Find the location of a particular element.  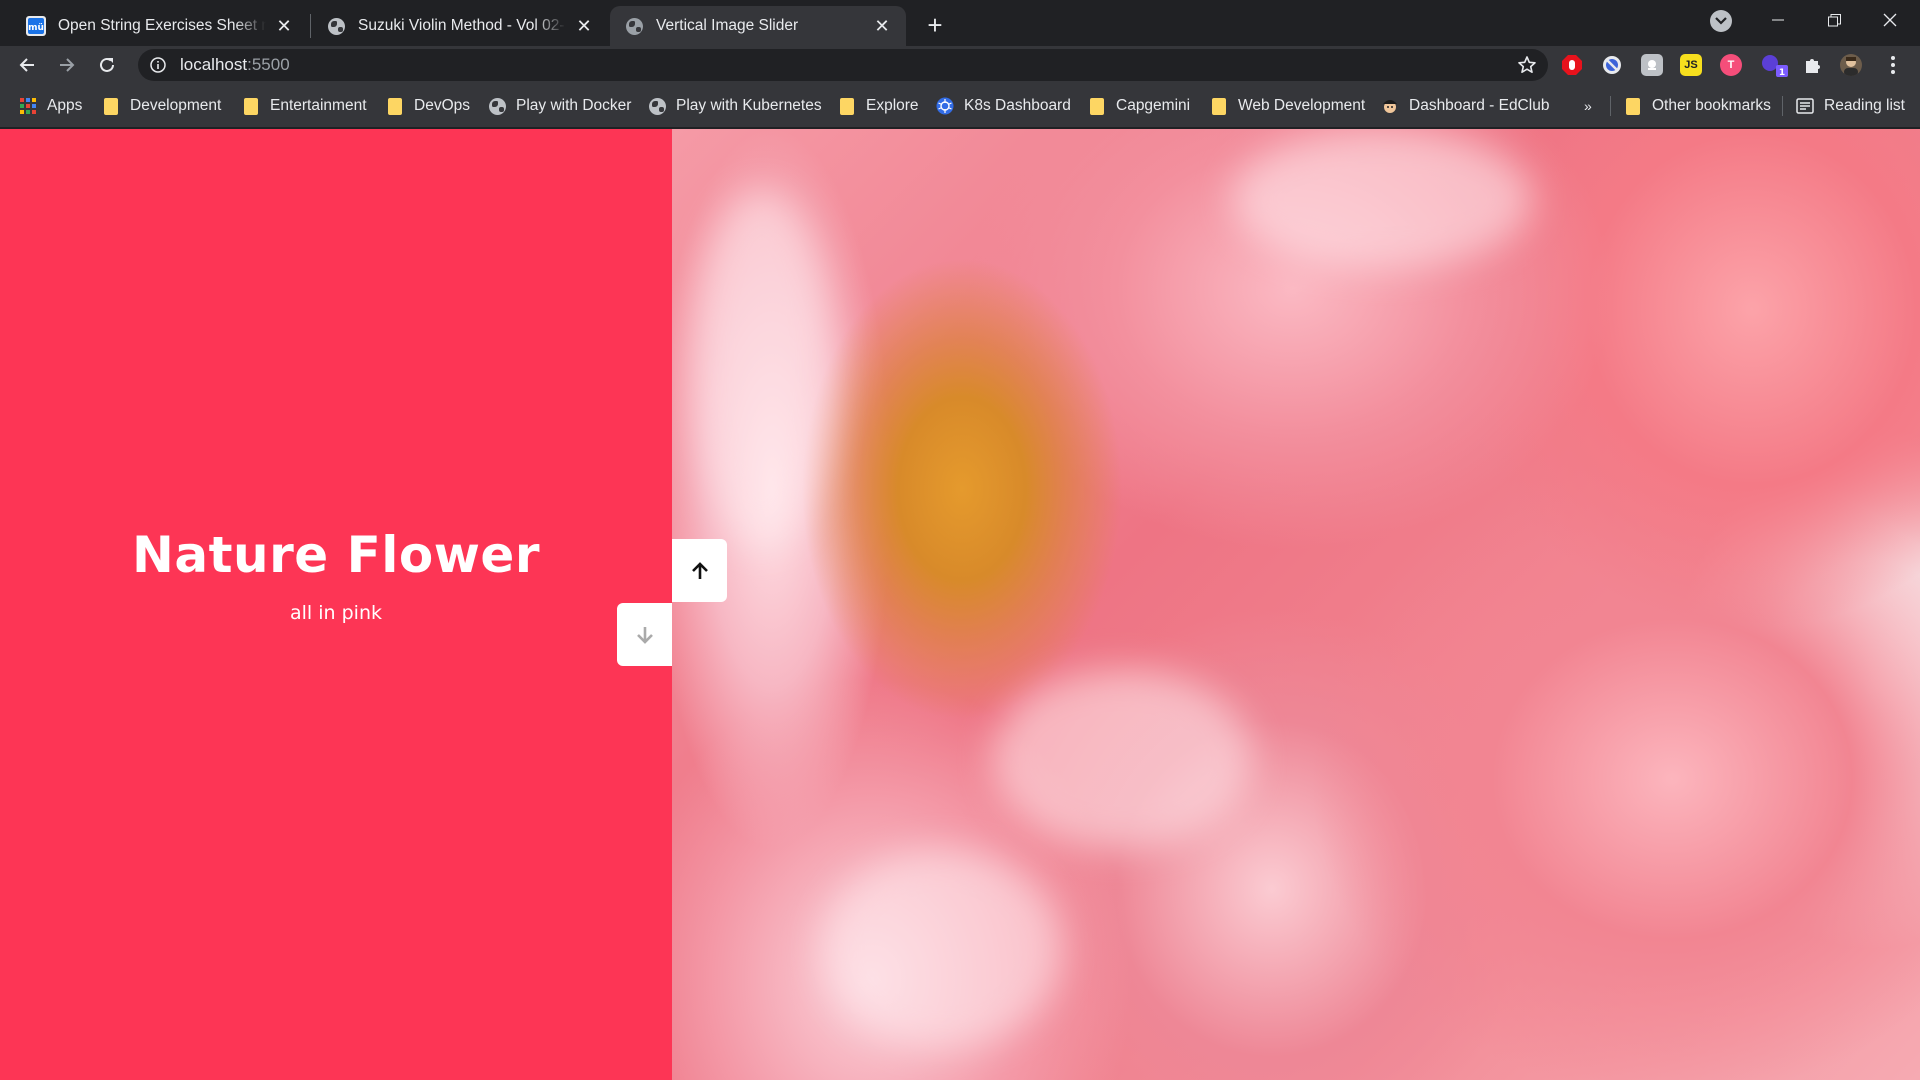

tab-title: Suzuki Violin Method - Vol 02-1.pdf is located at coordinates (462, 25).